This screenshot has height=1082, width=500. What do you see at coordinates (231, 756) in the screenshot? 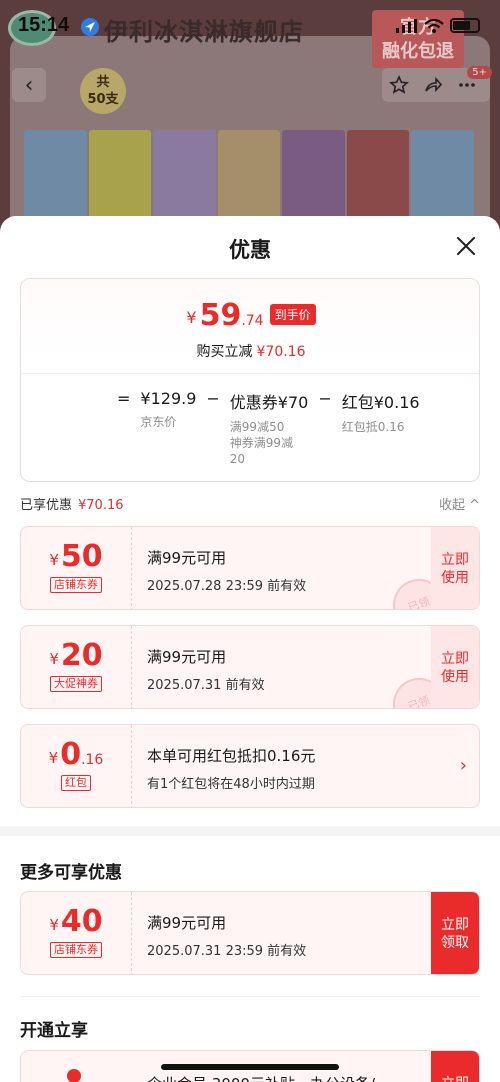
I see `red-packet-deduction: 本单可用红包抵扣0.16元` at bounding box center [231, 756].